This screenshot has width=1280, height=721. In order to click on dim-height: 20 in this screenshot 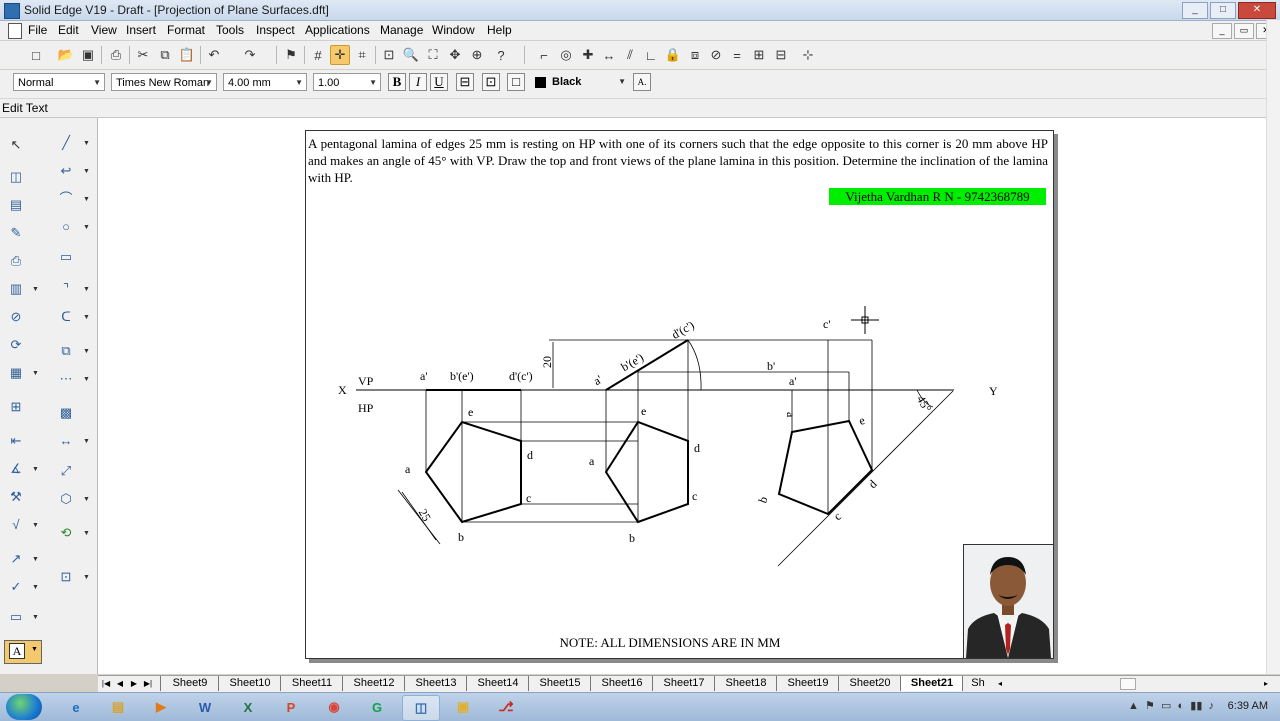, I will do `click(547, 362)`.